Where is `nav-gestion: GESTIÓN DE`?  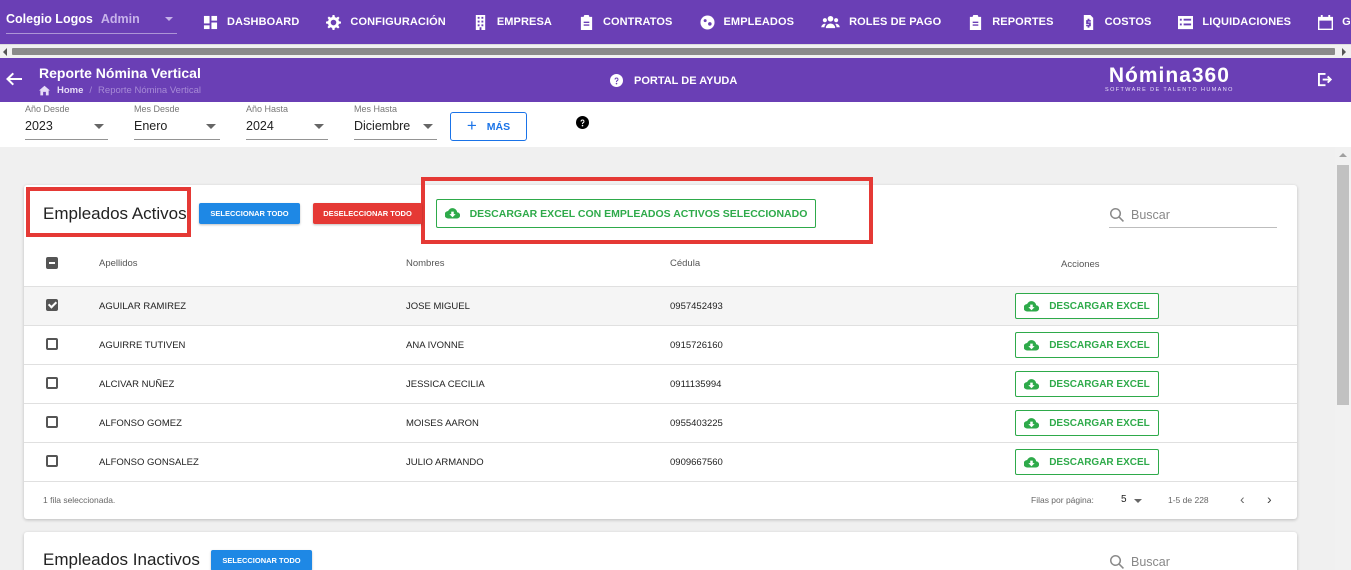 nav-gestion: GESTIÓN DE is located at coordinates (1334, 22).